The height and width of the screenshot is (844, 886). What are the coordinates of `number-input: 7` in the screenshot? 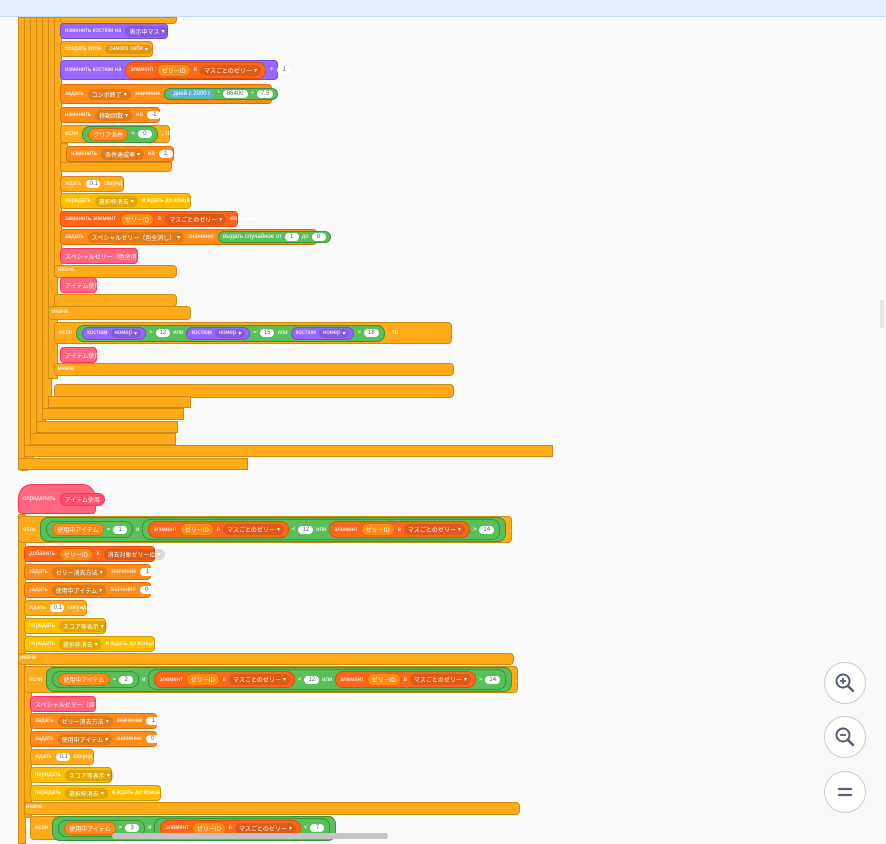 It's located at (317, 828).